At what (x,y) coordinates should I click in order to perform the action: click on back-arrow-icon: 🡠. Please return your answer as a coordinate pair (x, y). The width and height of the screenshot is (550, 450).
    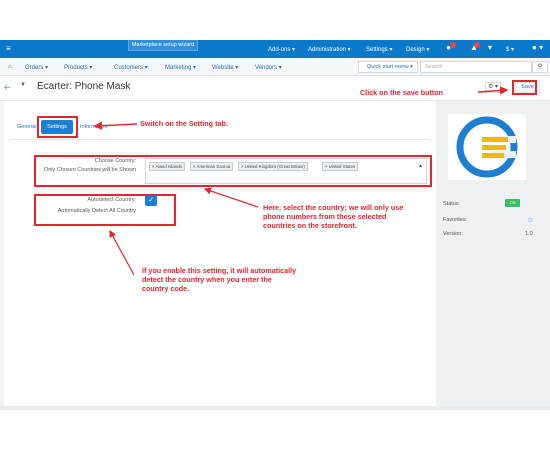
    Looking at the image, I should click on (9, 87).